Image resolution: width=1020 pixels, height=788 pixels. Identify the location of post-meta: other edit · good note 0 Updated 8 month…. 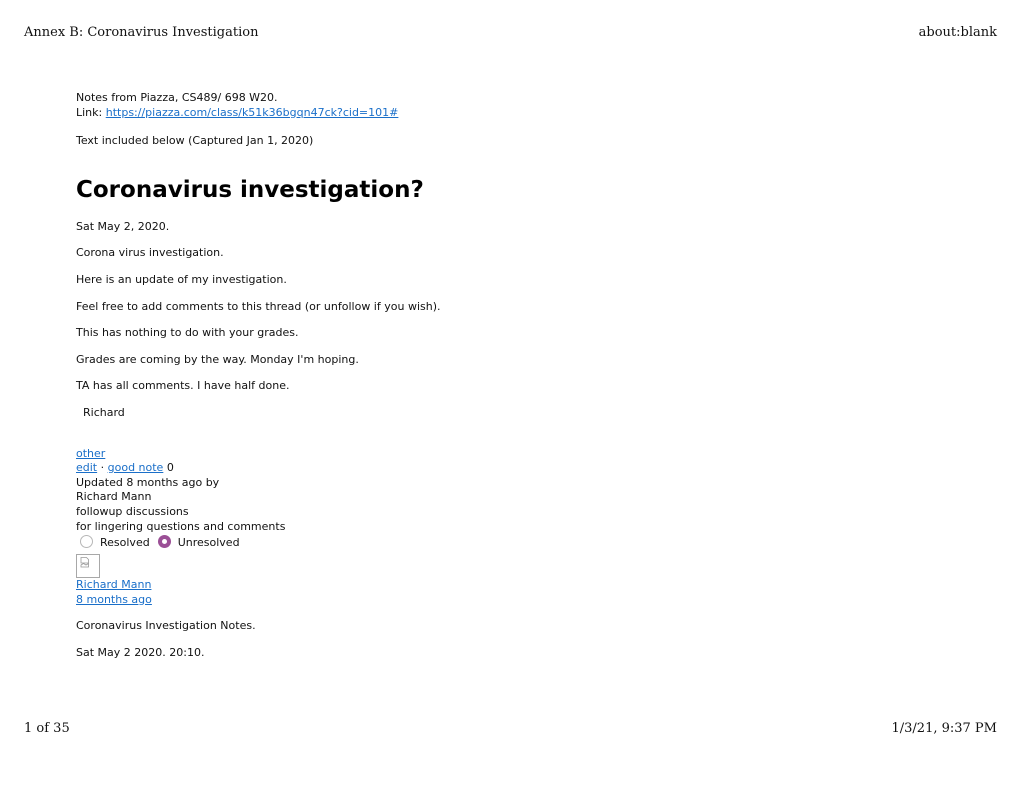
(526, 499).